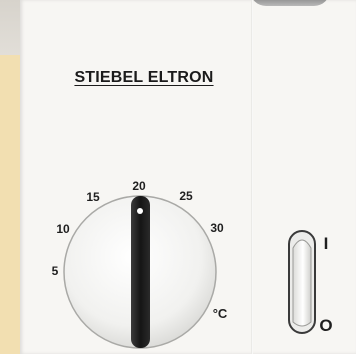 The image size is (356, 354). What do you see at coordinates (63, 229) in the screenshot?
I see `scale-label-10: 10` at bounding box center [63, 229].